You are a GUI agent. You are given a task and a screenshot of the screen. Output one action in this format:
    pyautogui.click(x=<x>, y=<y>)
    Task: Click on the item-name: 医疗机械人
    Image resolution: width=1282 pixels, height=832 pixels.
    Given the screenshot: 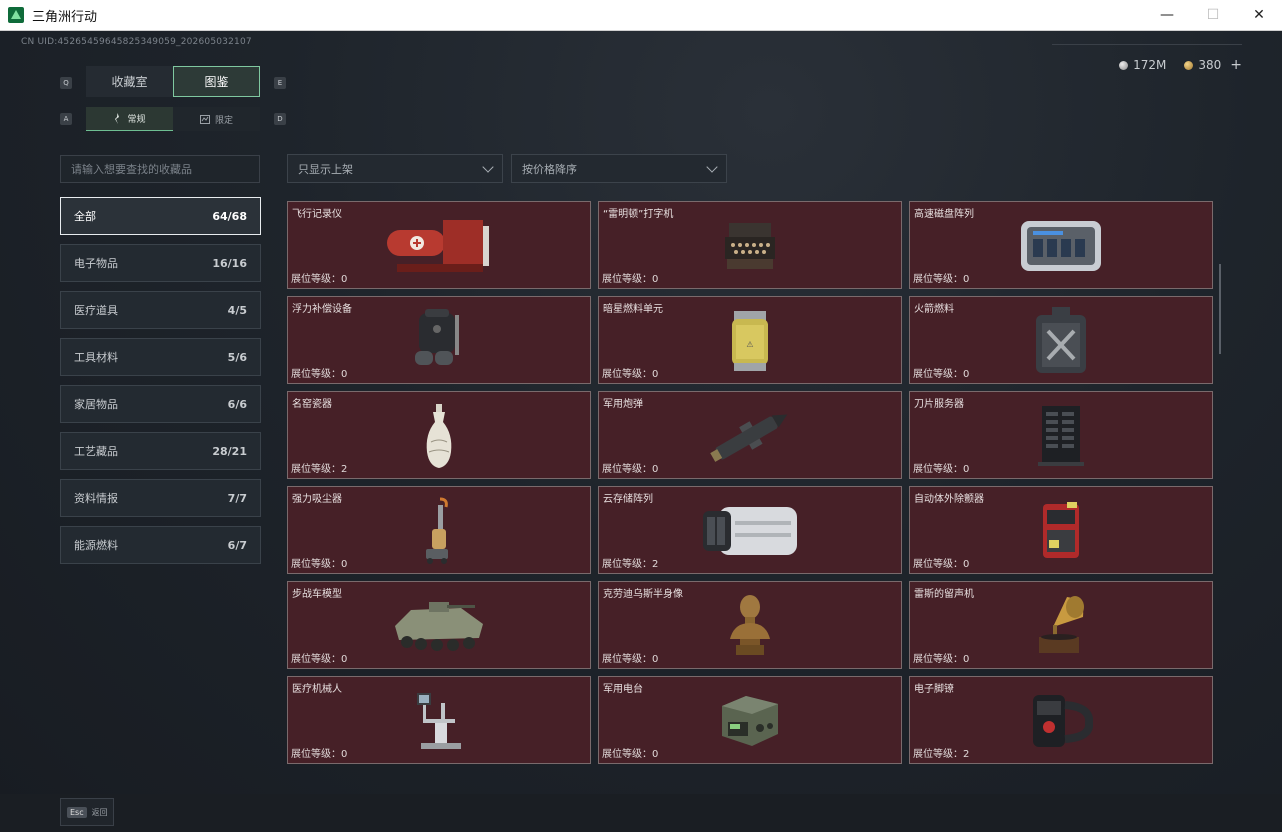 What is the action you would take?
    pyautogui.click(x=317, y=689)
    